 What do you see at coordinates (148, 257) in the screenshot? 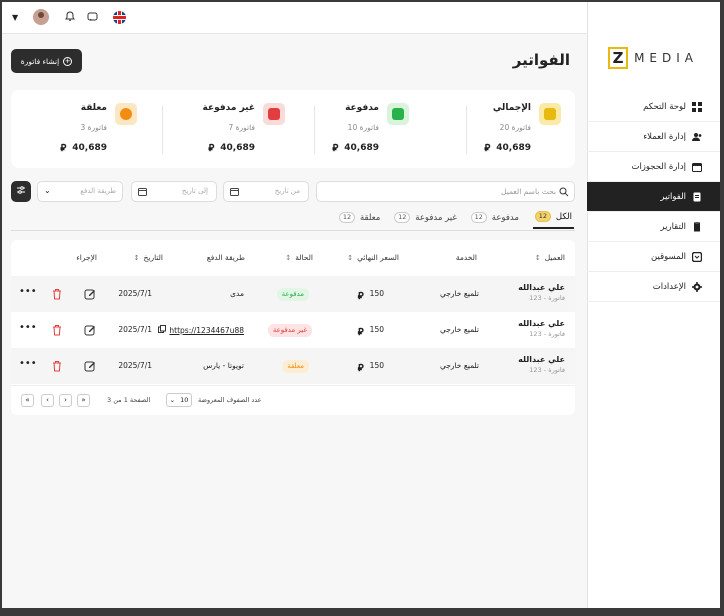
I see `col-date: التاريخ ↕` at bounding box center [148, 257].